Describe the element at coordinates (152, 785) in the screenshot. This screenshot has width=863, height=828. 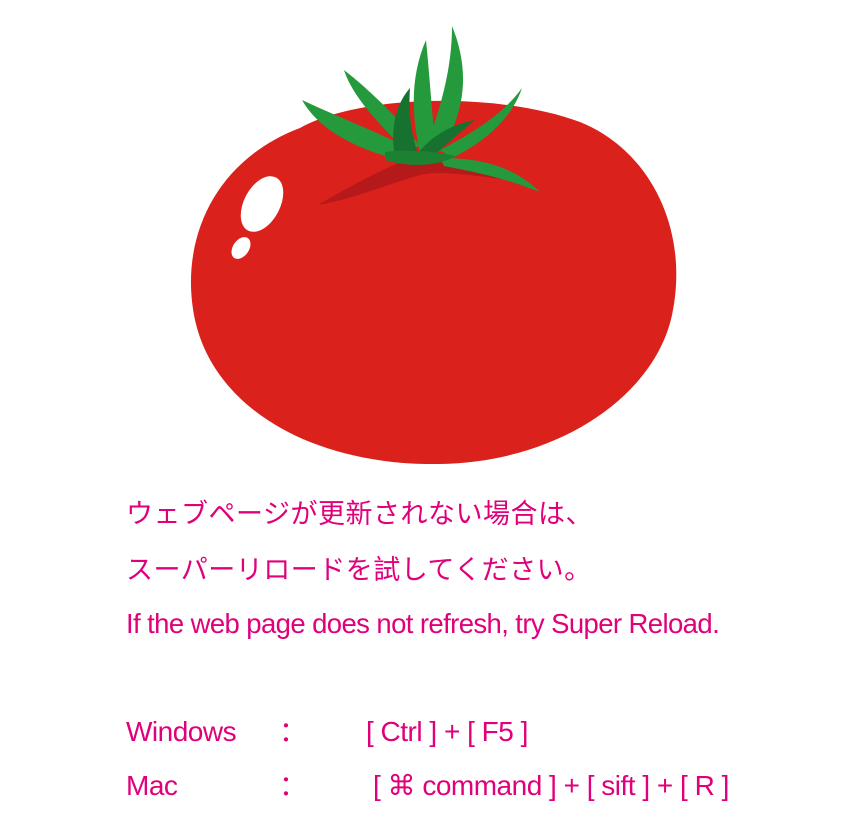
I see `shortcut-os-label: Mac` at that location.